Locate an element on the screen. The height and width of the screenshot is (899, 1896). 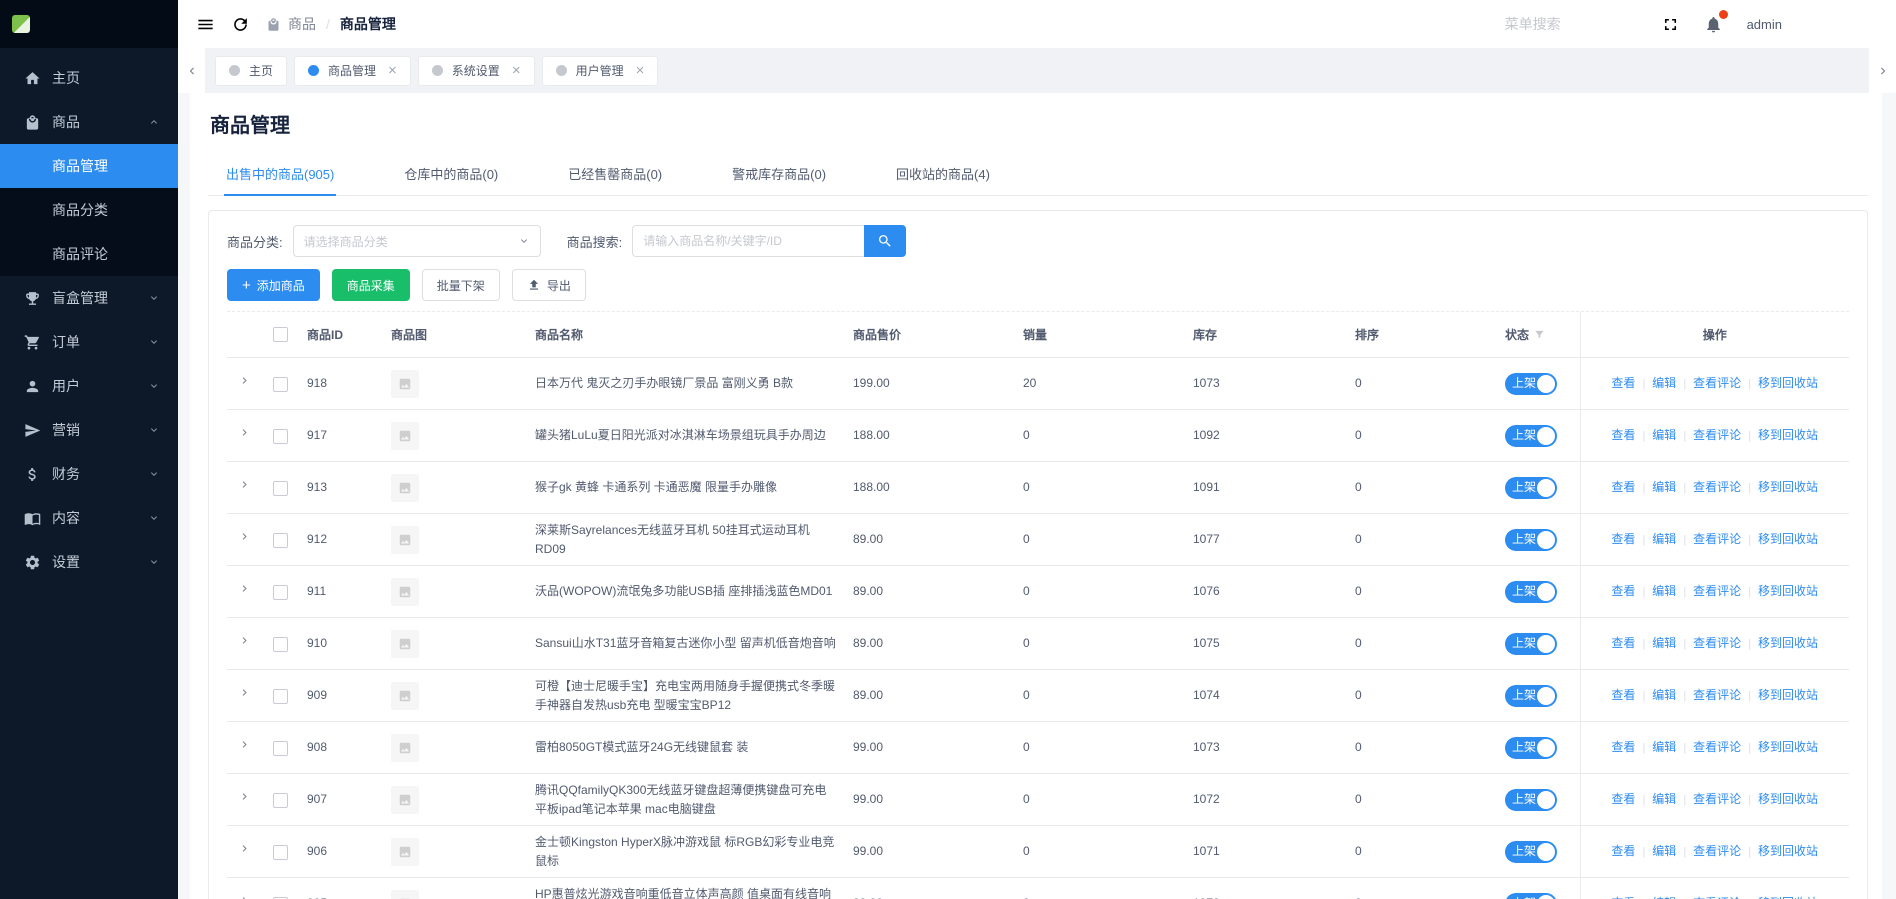
select-all-checkbox is located at coordinates (280, 335).